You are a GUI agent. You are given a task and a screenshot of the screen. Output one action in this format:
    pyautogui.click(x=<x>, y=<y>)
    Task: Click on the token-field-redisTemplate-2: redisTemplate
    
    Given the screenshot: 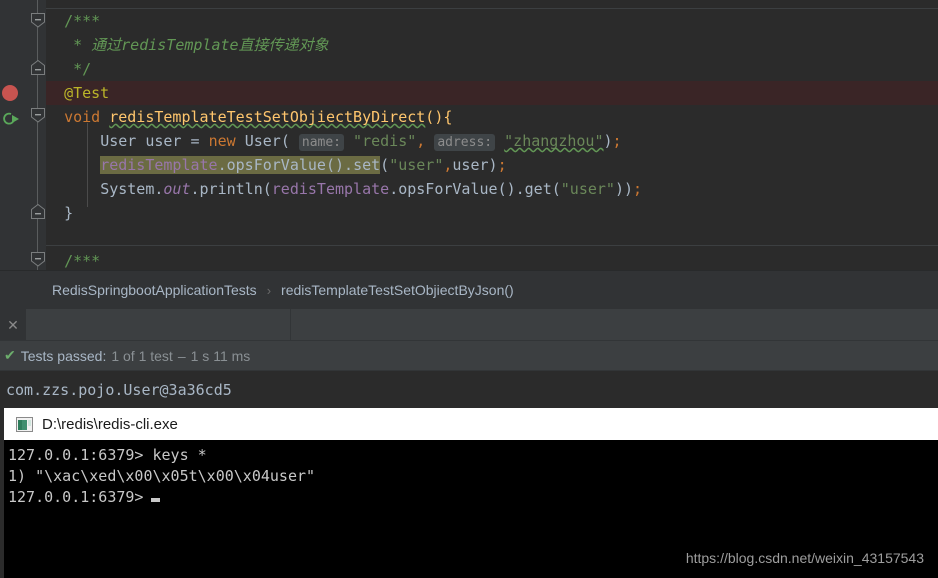 What is the action you would take?
    pyautogui.click(x=330, y=189)
    